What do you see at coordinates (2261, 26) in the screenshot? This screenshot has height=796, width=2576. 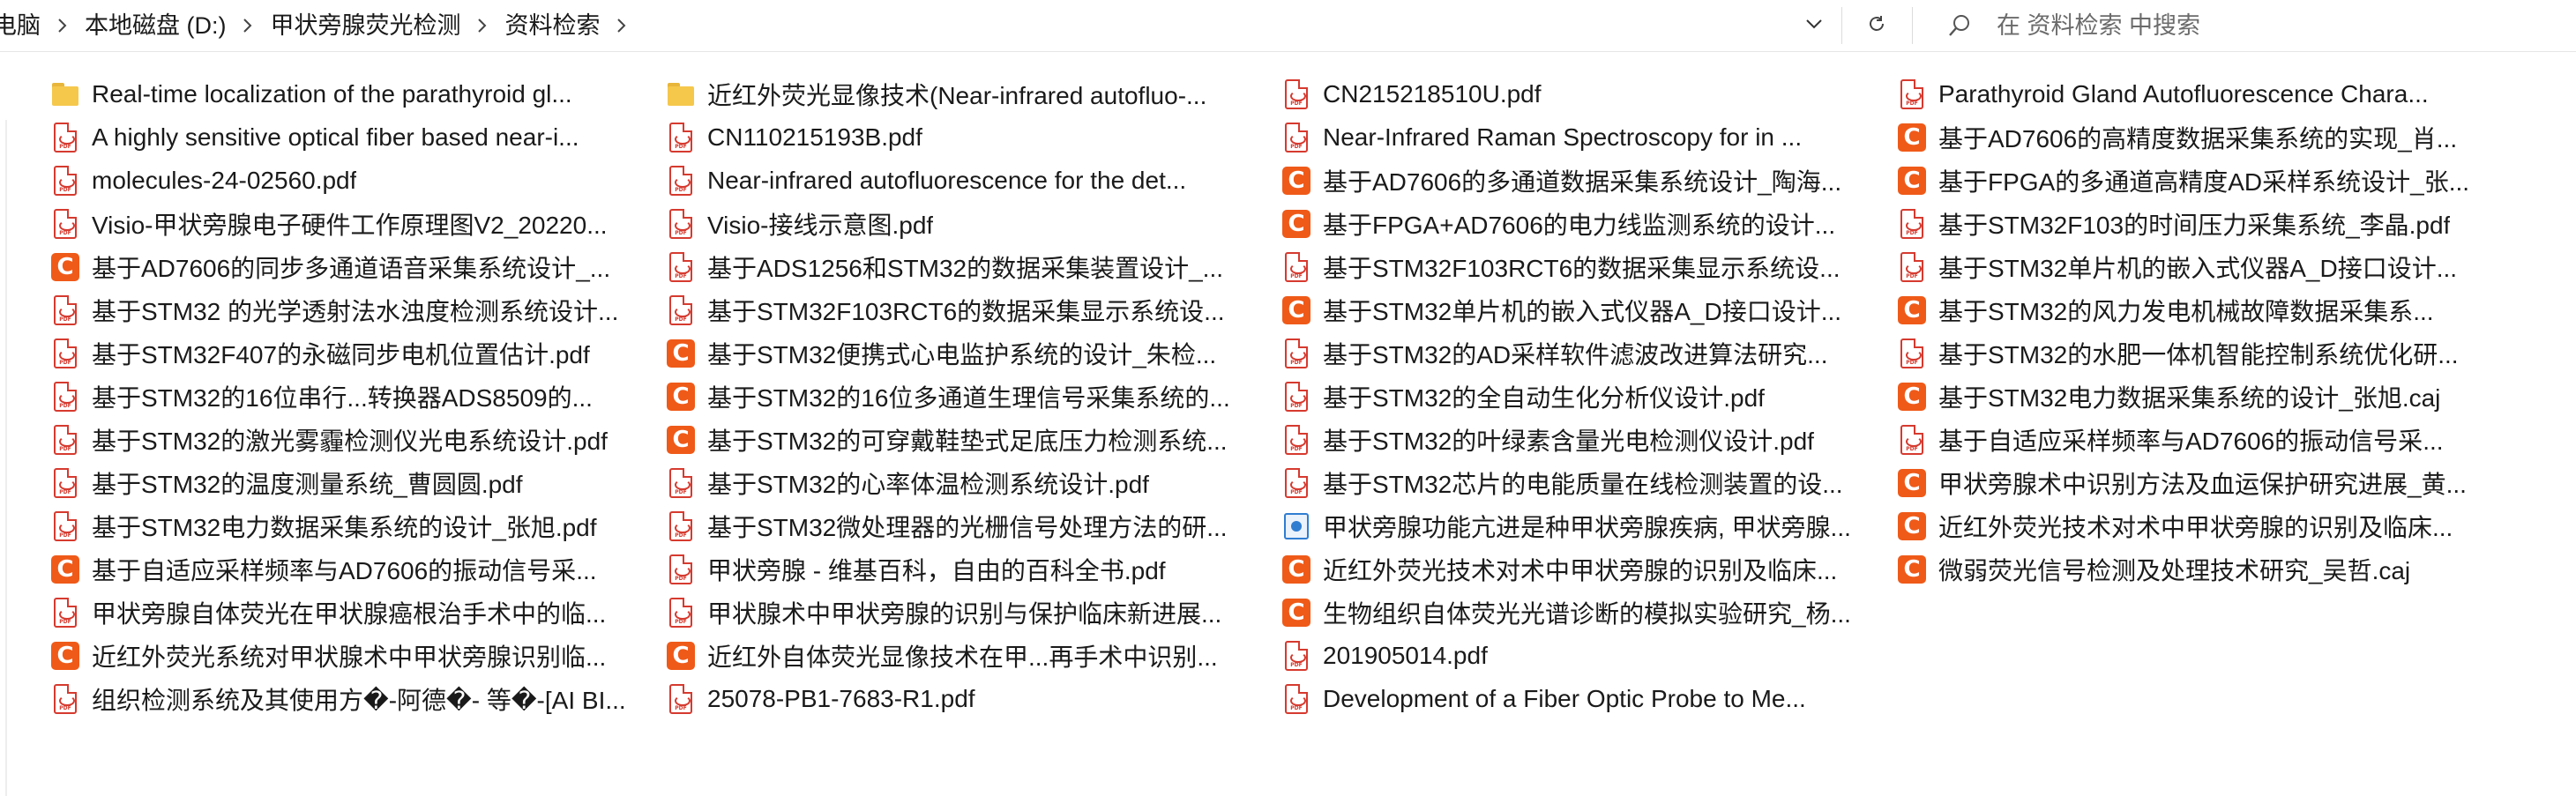 I see `search-input` at bounding box center [2261, 26].